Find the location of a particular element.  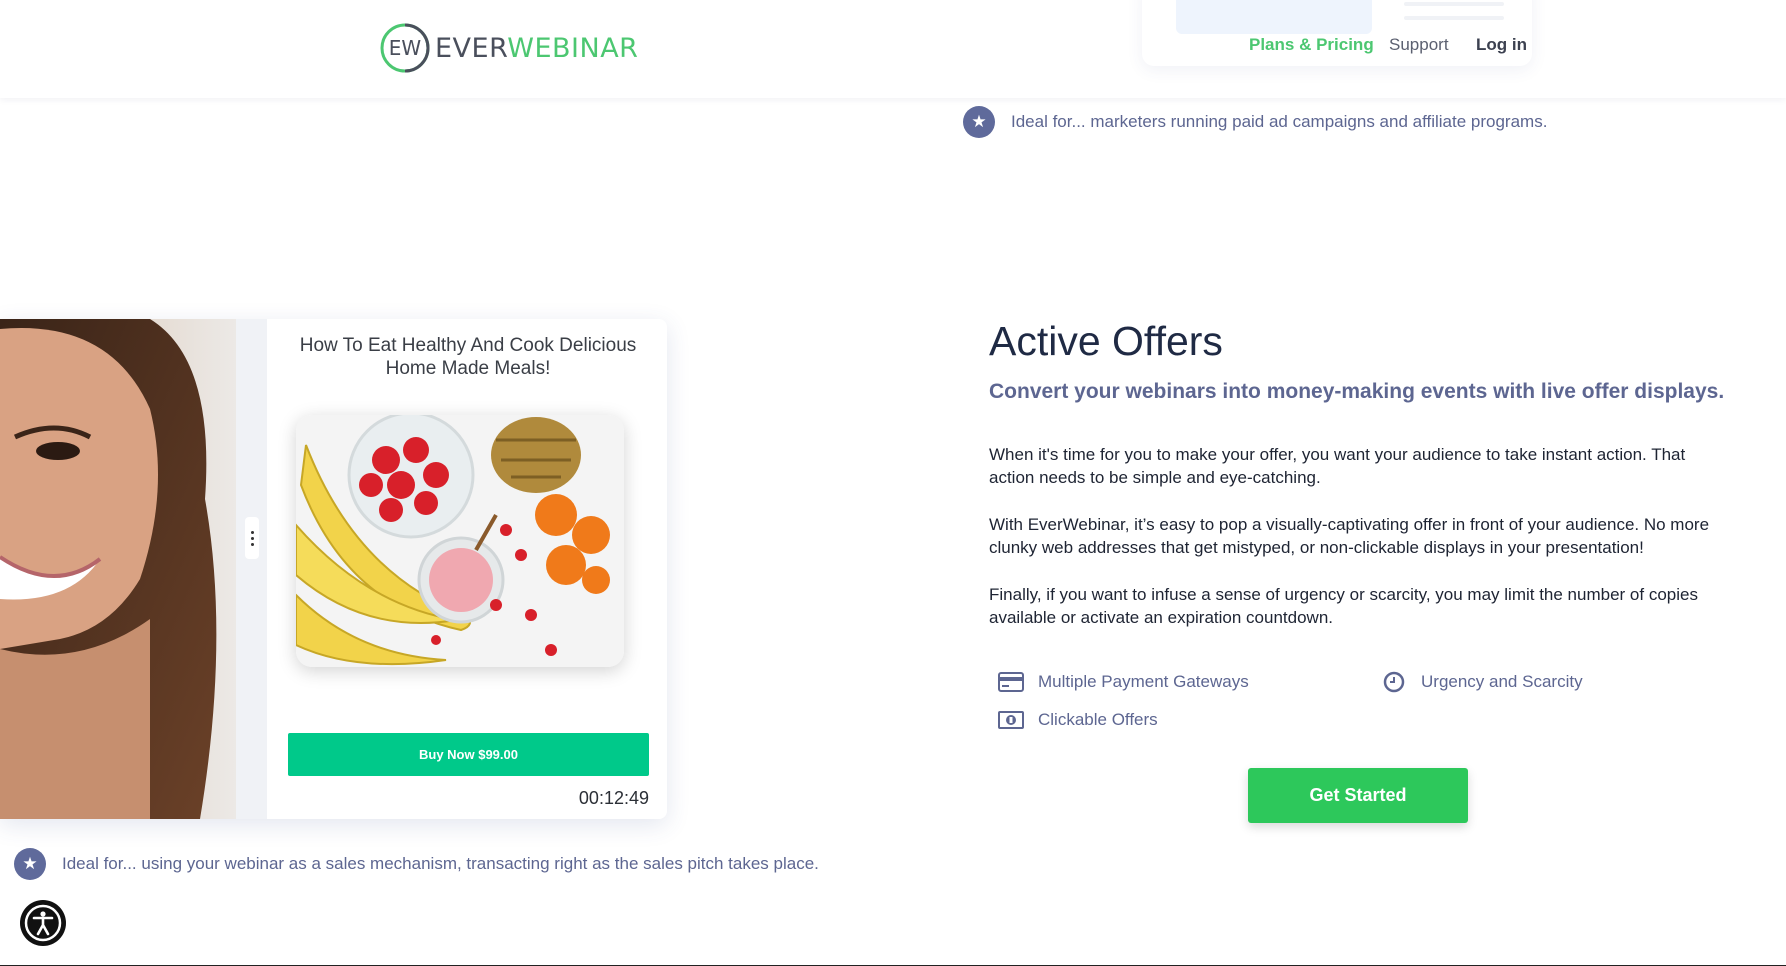

money-bill-icon is located at coordinates (1011, 720).